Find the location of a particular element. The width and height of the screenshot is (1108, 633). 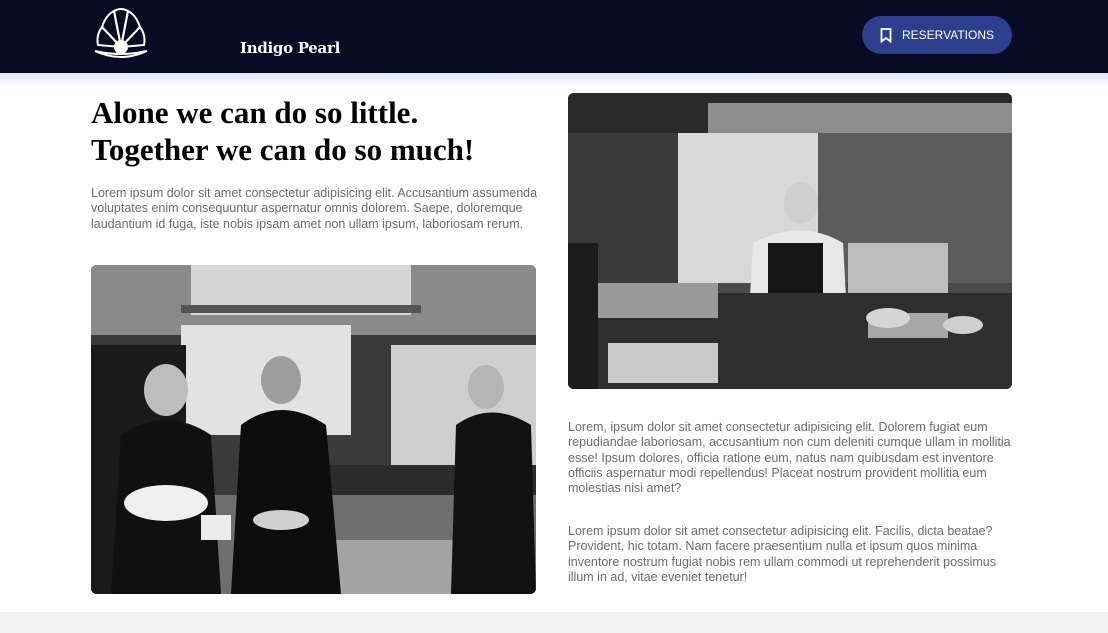

headline-line-1: Alone we can do so little. is located at coordinates (255, 112).